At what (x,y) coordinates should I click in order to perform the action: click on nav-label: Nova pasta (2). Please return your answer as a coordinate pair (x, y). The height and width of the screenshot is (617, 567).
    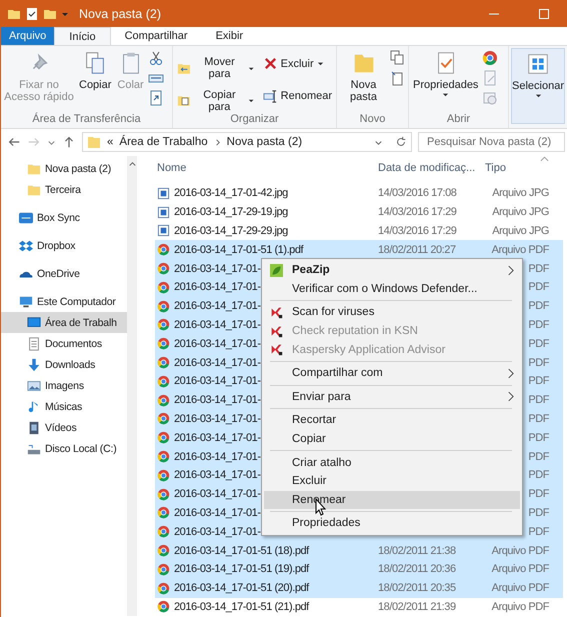
    Looking at the image, I should click on (78, 168).